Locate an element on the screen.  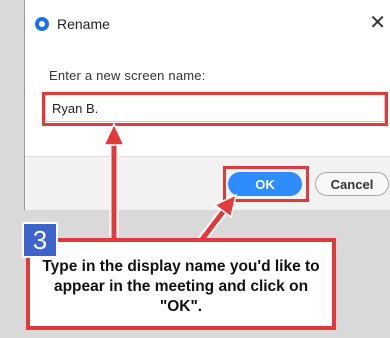
step-number-badge: 3 is located at coordinates (40, 240).